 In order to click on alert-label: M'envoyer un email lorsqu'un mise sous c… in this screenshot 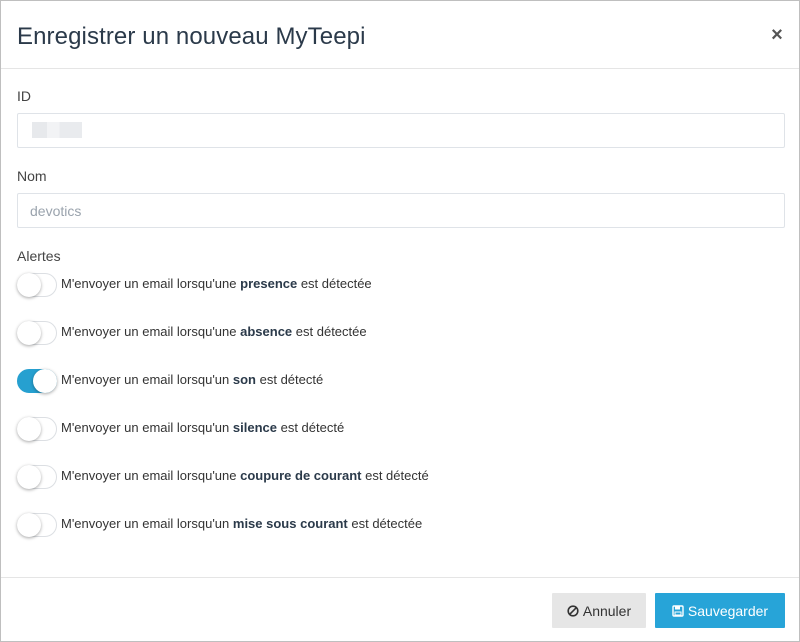, I will do `click(241, 523)`.